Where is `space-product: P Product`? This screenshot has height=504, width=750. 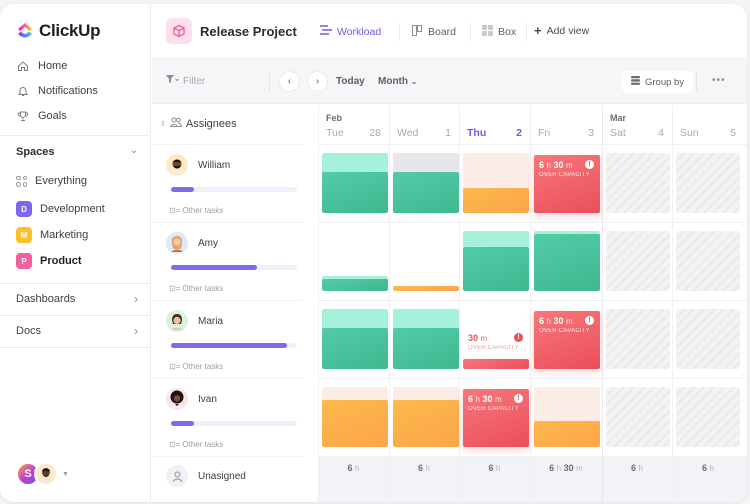 space-product: P Product is located at coordinates (49, 261).